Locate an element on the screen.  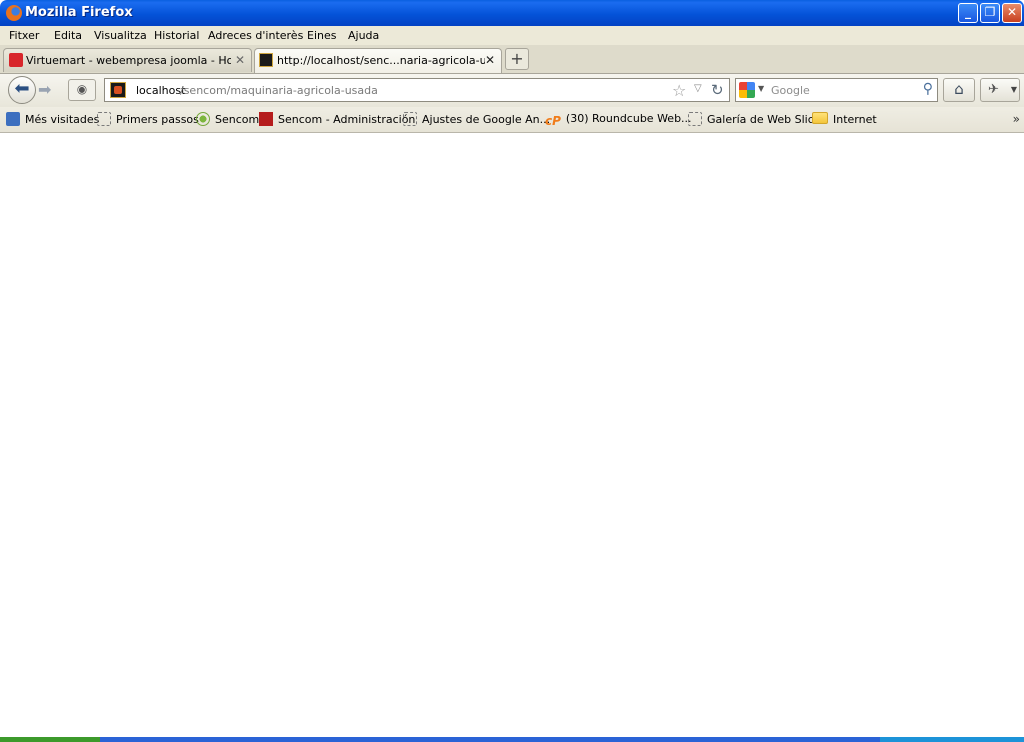
most-visited-icon is located at coordinates (13, 119).